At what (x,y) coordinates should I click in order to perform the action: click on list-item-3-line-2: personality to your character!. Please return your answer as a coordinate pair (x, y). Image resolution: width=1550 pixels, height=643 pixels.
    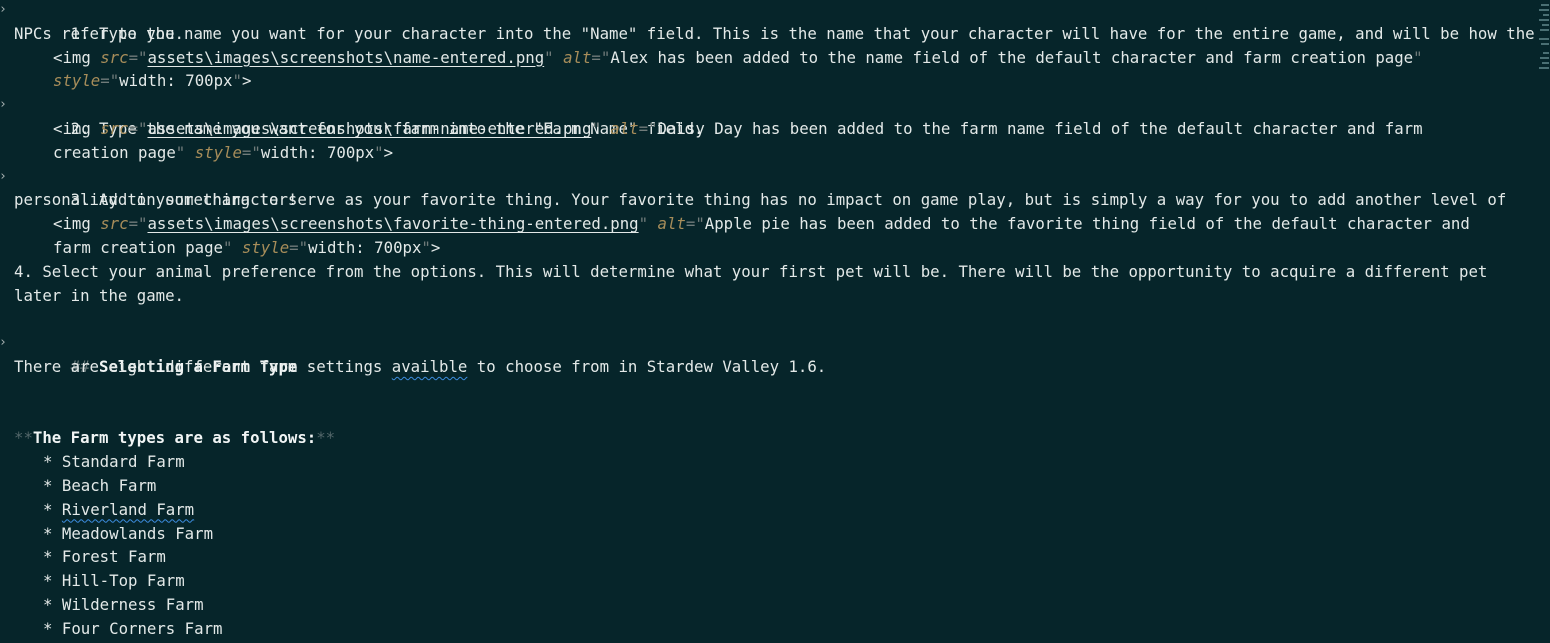
    Looking at the image, I should click on (156, 200).